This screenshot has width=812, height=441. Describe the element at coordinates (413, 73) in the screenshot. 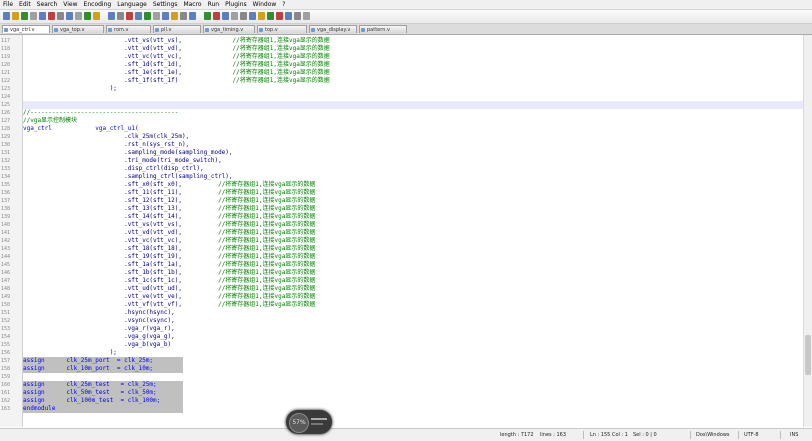

I see `code-line: .sft_1e(sft_1e), //将寄存器组1,连接vga显示的数据` at that location.